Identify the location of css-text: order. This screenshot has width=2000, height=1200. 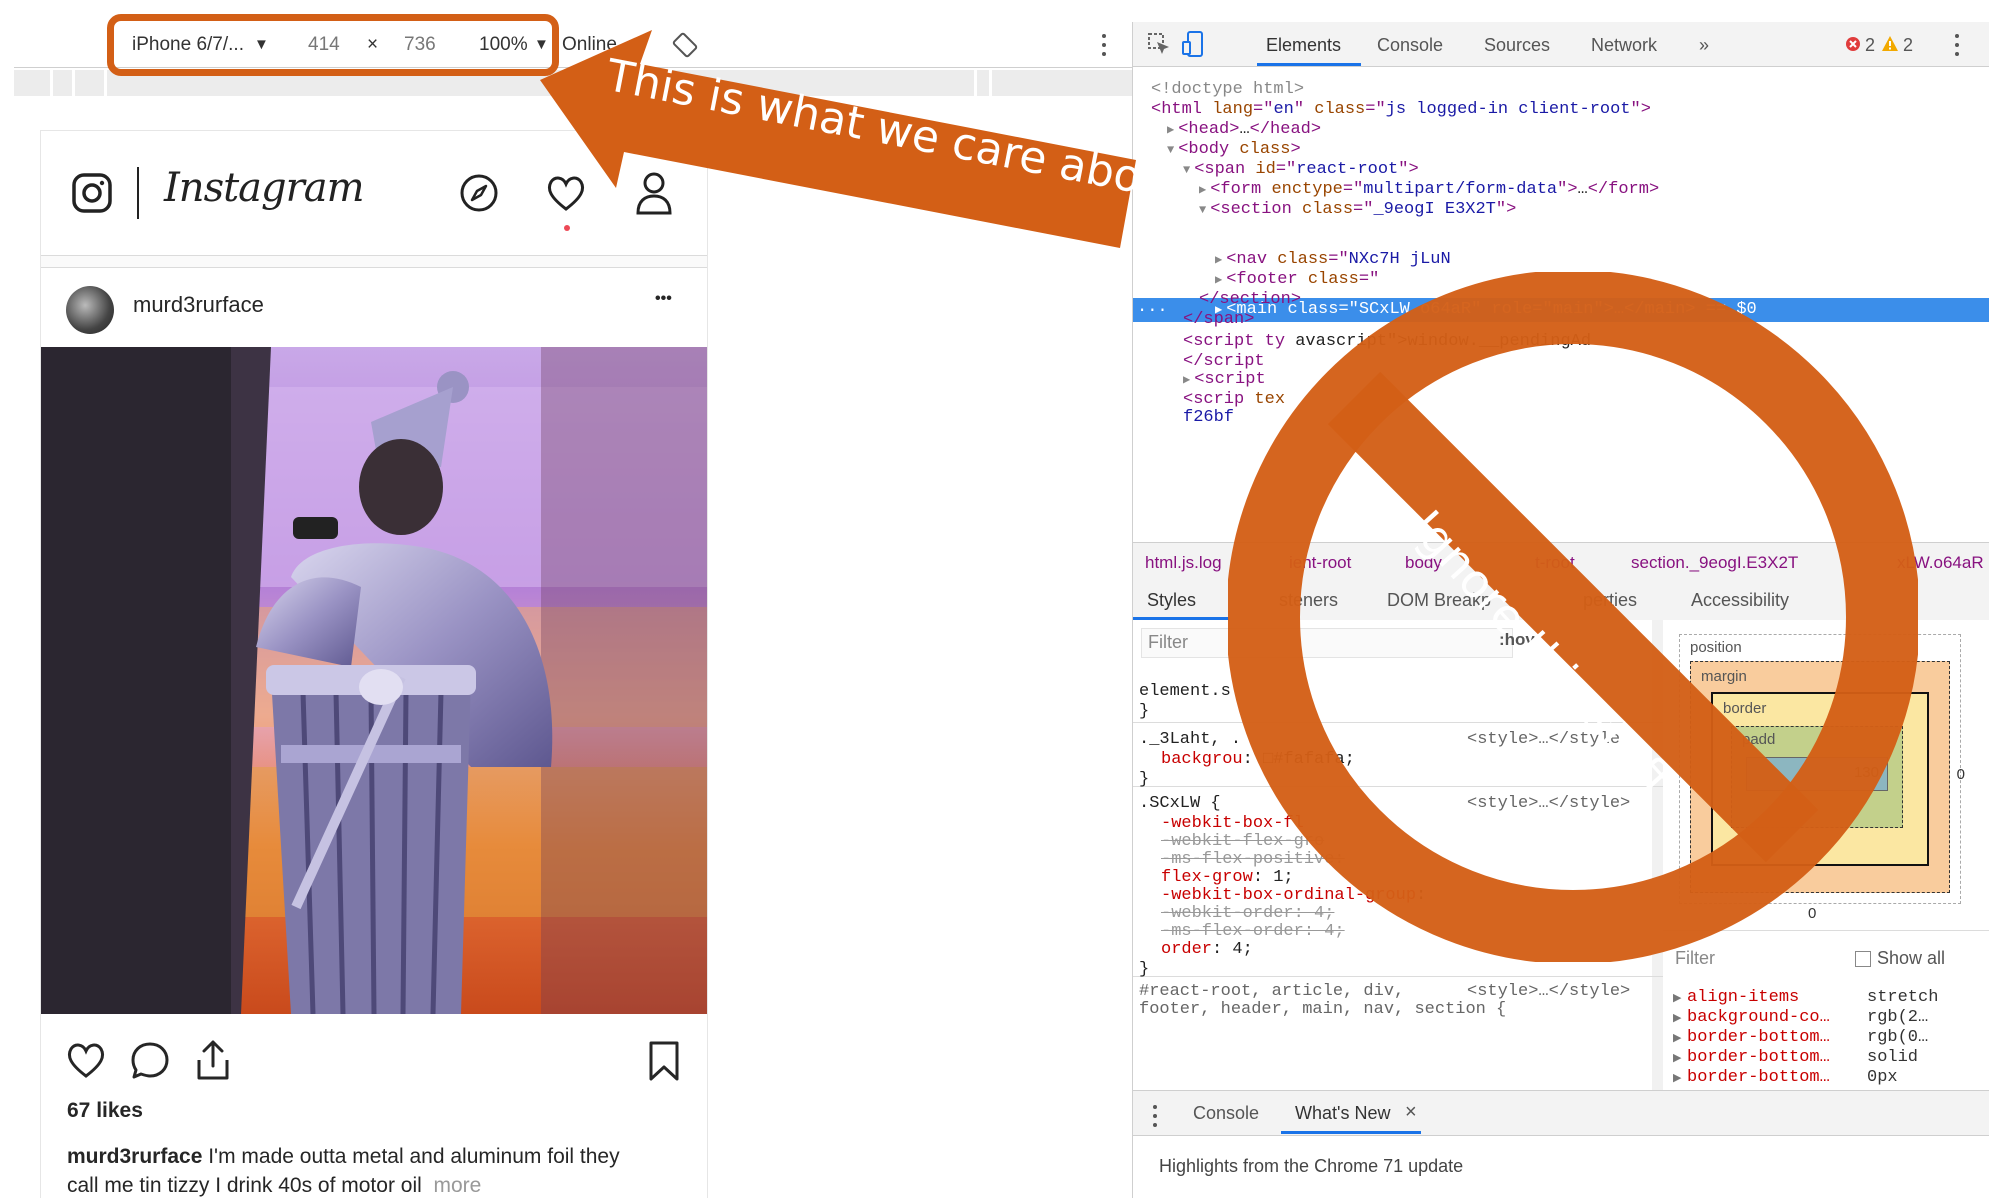
(1187, 949).